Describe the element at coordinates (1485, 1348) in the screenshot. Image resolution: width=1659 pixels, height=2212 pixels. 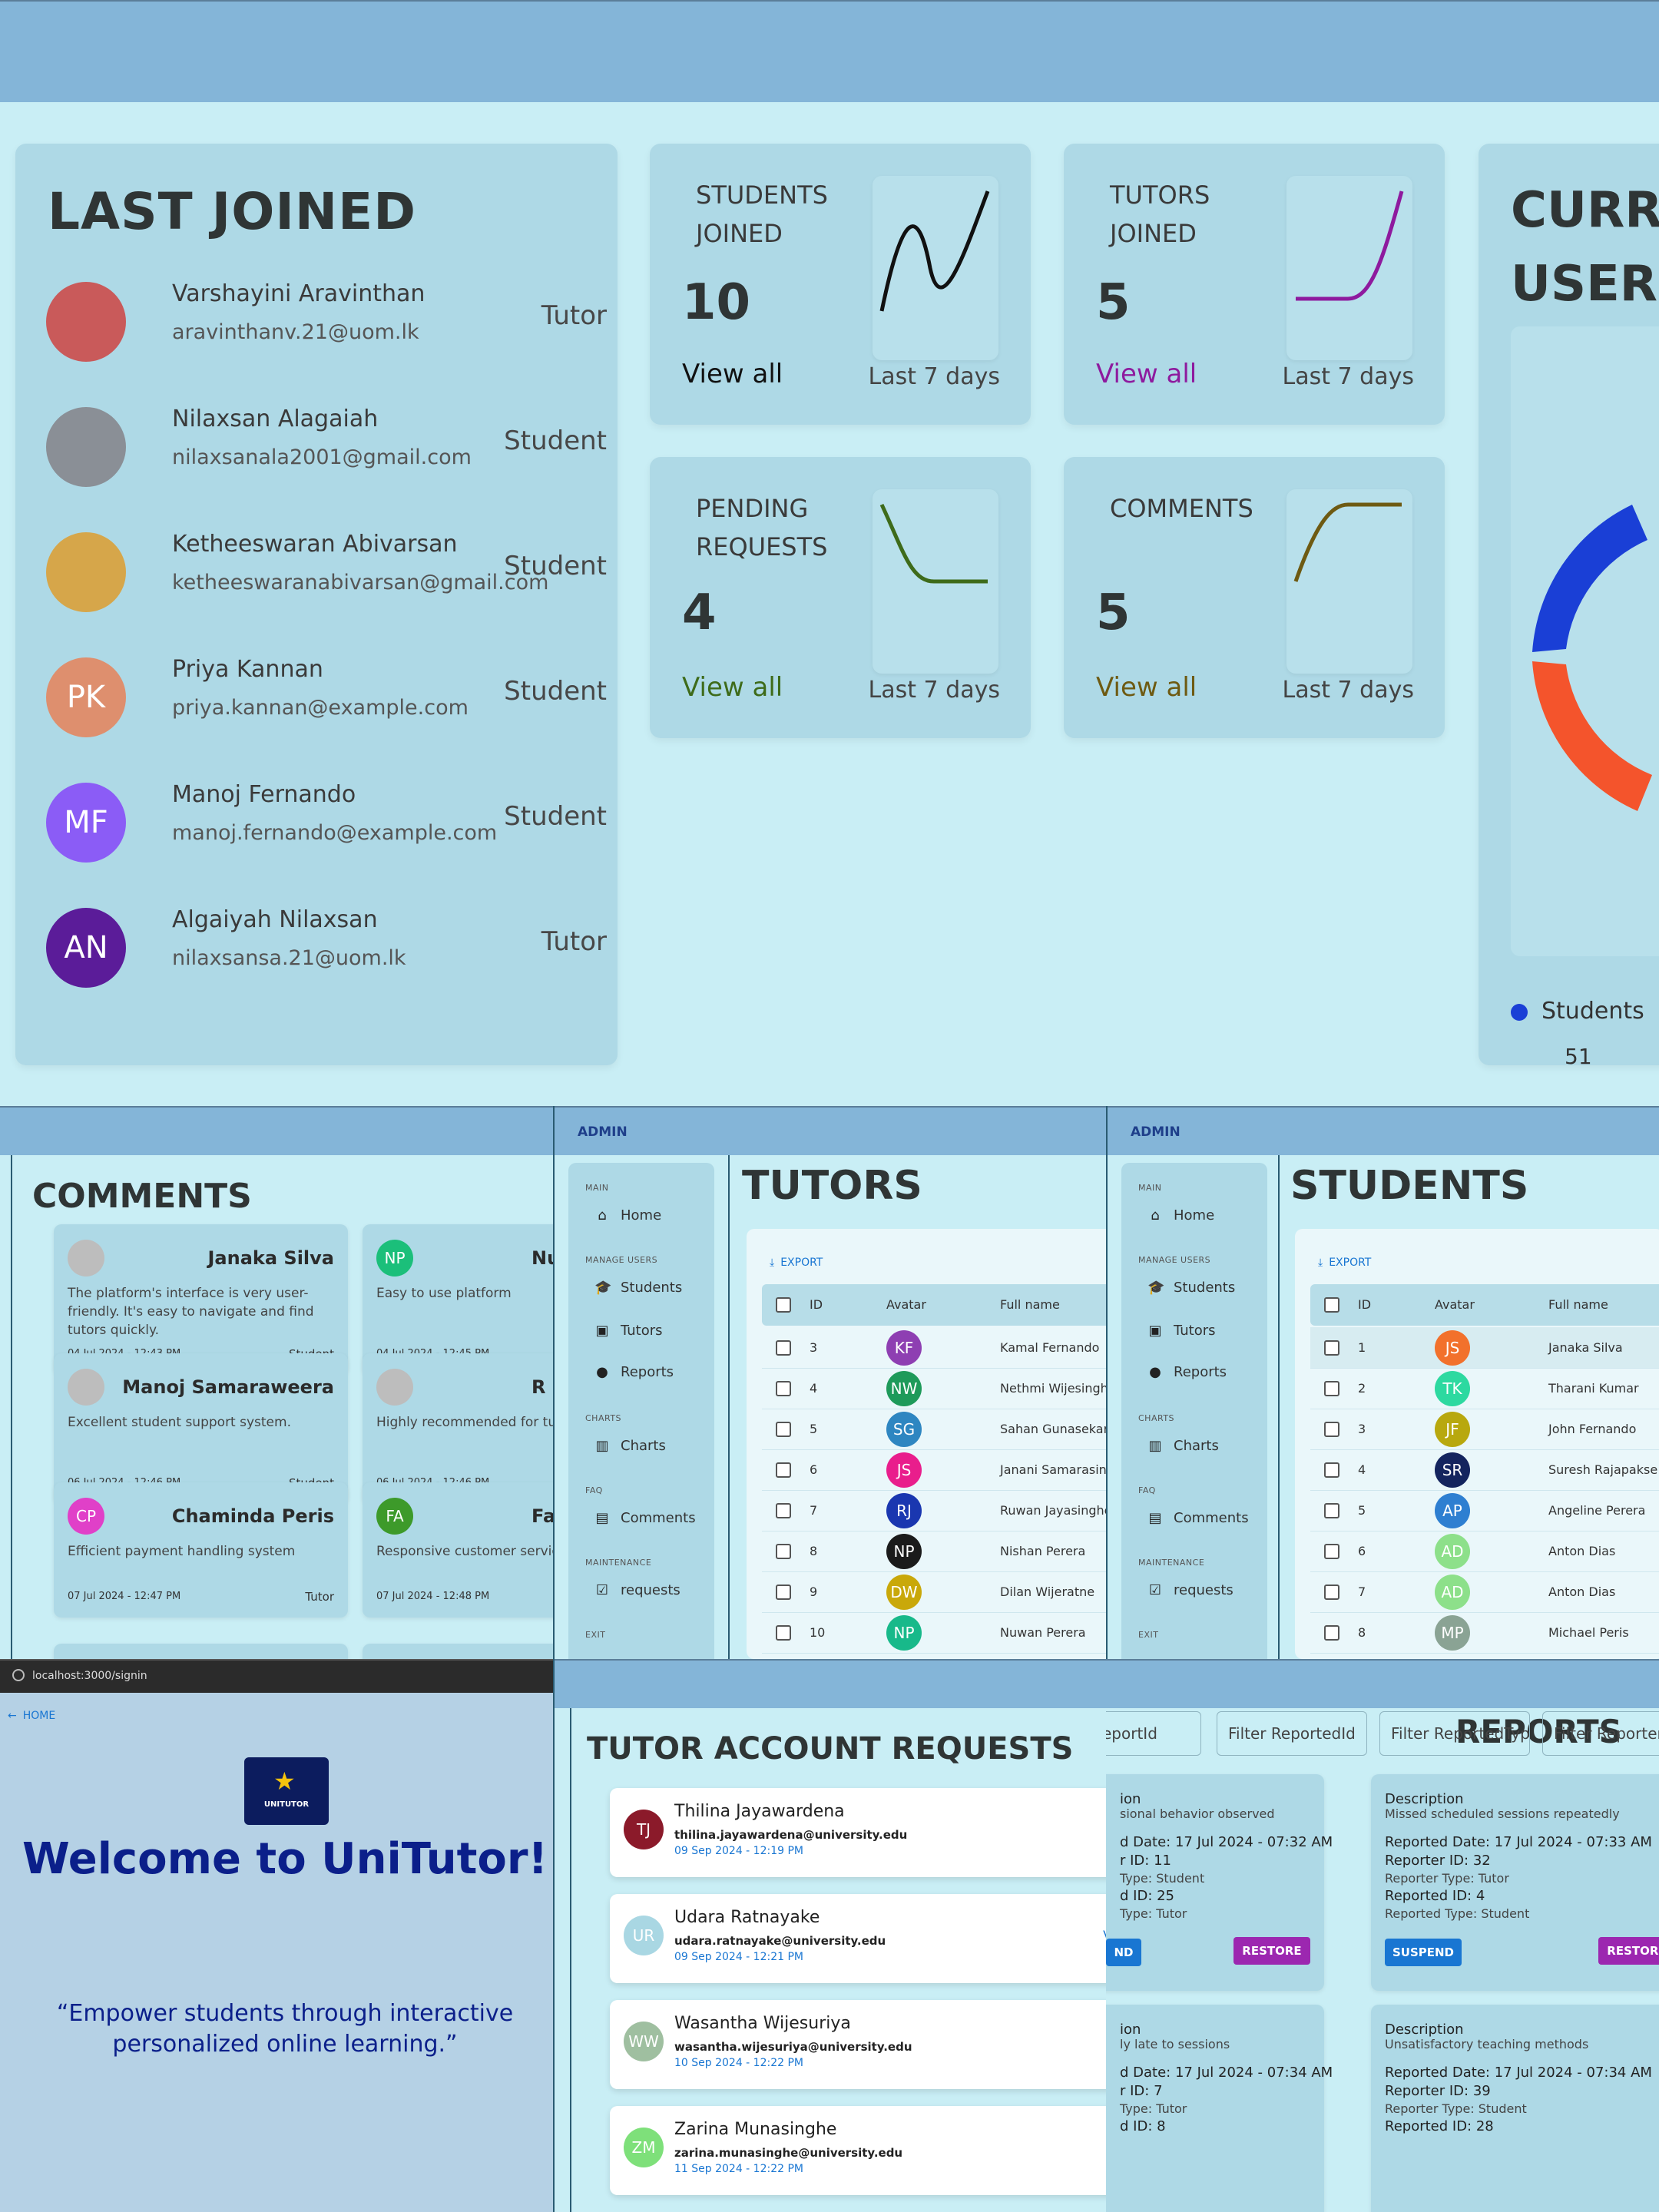
I see `table-row: 1 JS Janaka Silva` at that location.